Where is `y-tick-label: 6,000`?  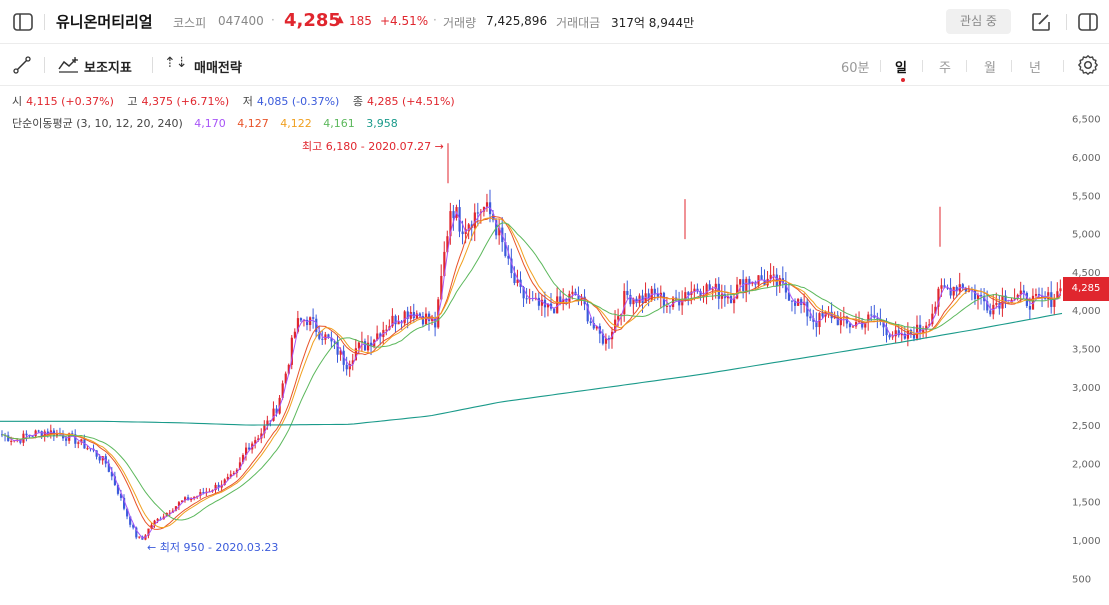
y-tick-label: 6,000 is located at coordinates (1086, 158).